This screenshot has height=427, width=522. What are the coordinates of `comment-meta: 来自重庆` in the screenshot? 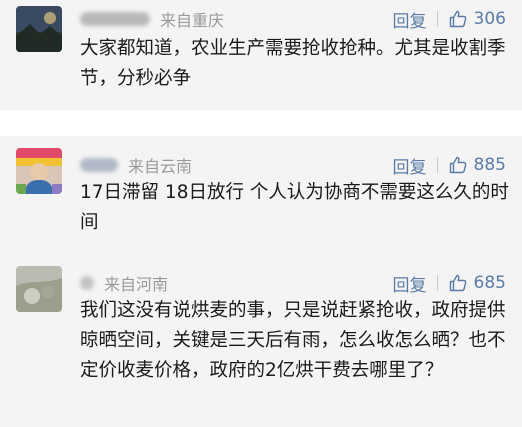 It's located at (152, 19).